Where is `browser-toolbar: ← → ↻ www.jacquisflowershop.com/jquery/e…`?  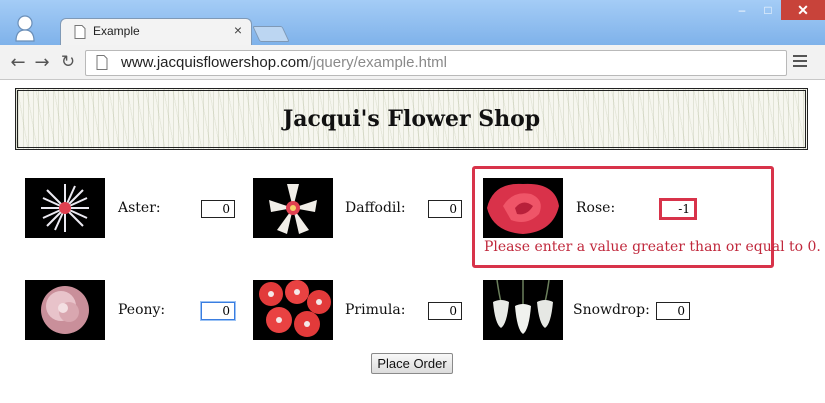 browser-toolbar: ← → ↻ www.jacquisflowershop.com/jquery/e… is located at coordinates (412, 62).